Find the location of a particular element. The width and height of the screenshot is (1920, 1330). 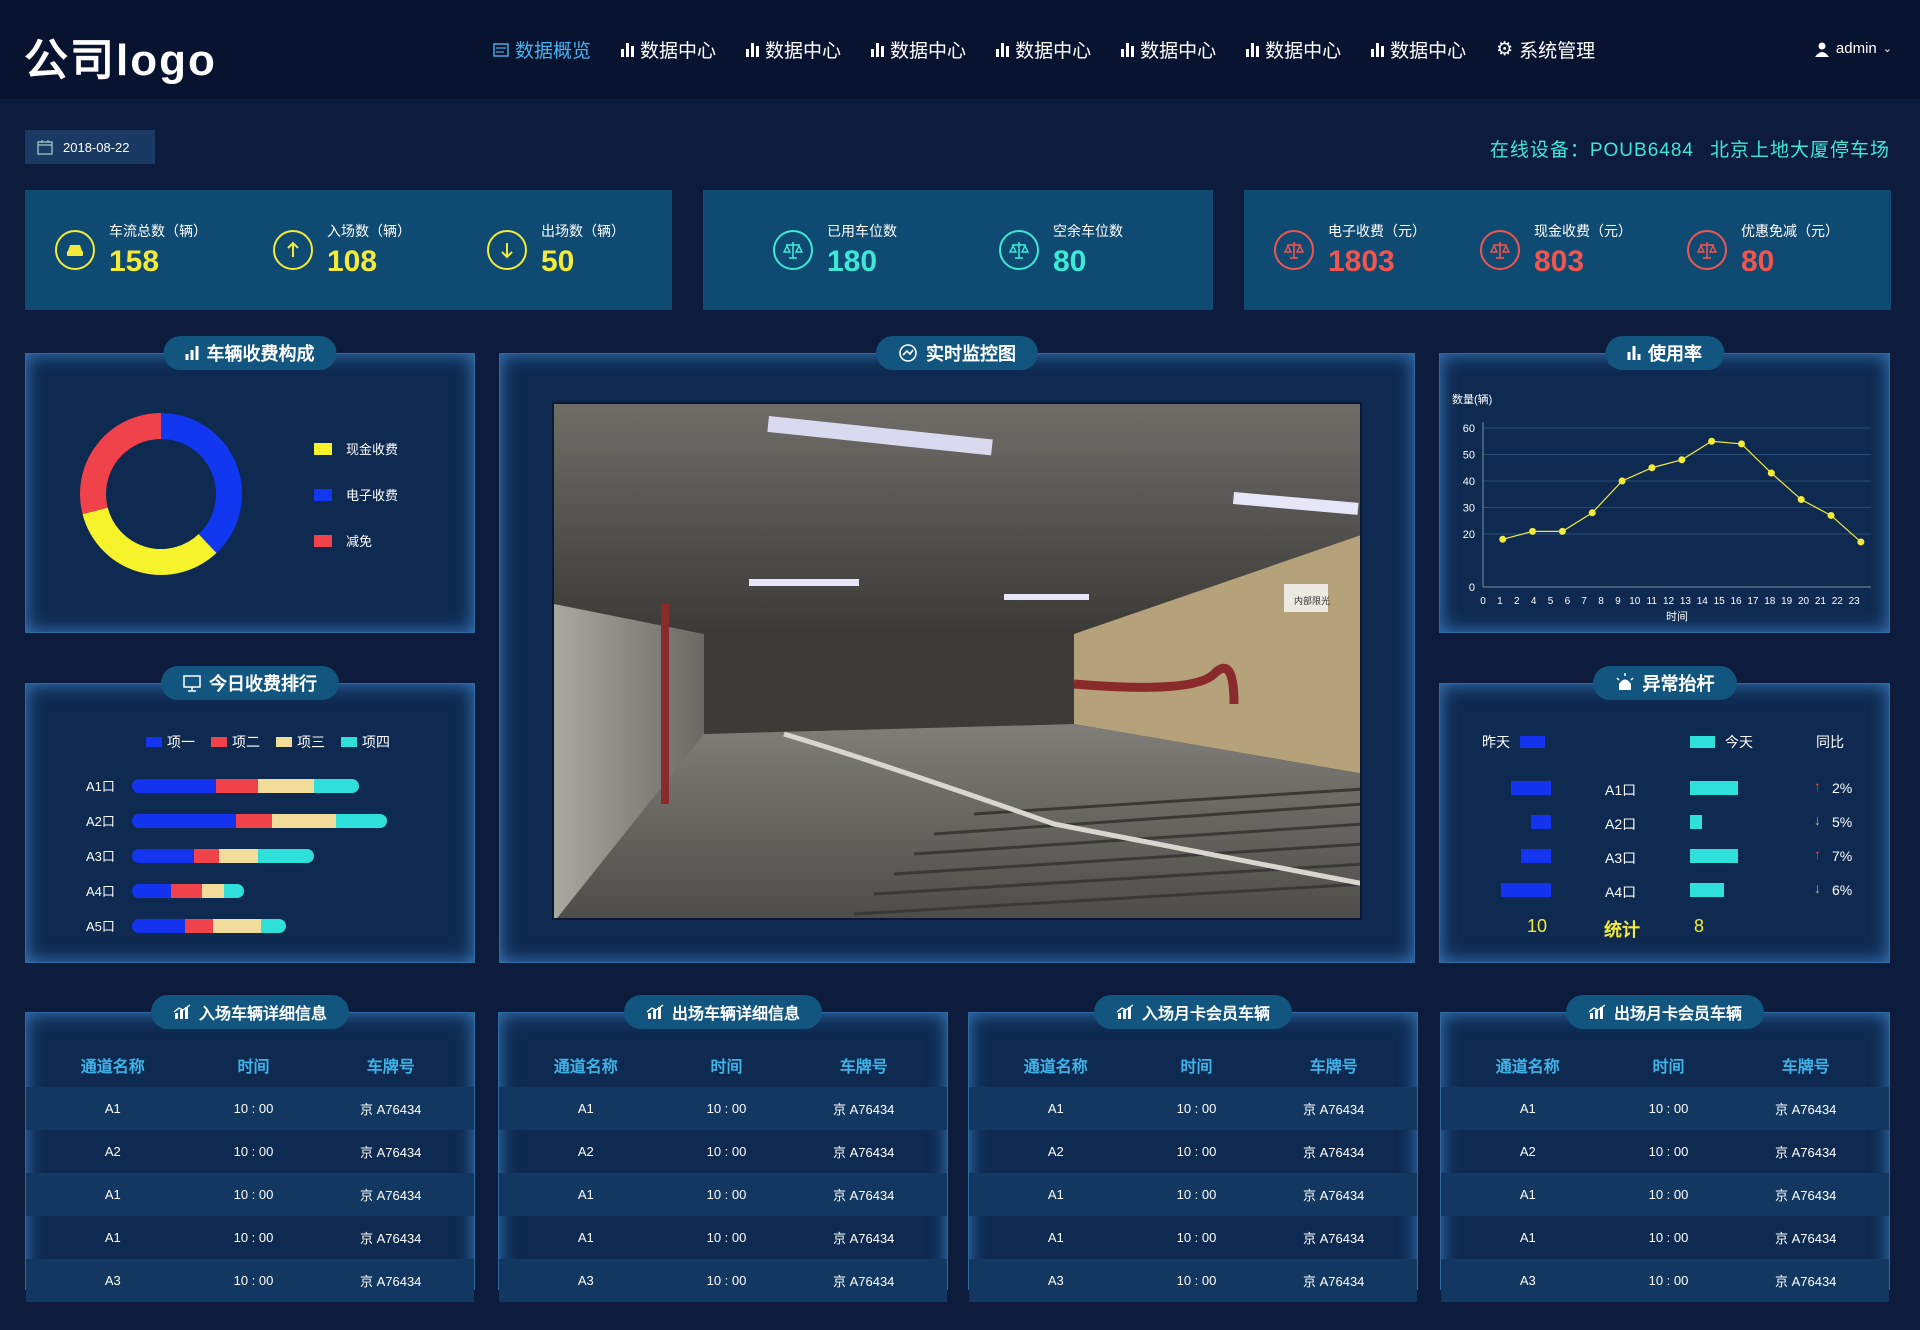

table-cell: 10 : 00 is located at coordinates (1196, 1237).